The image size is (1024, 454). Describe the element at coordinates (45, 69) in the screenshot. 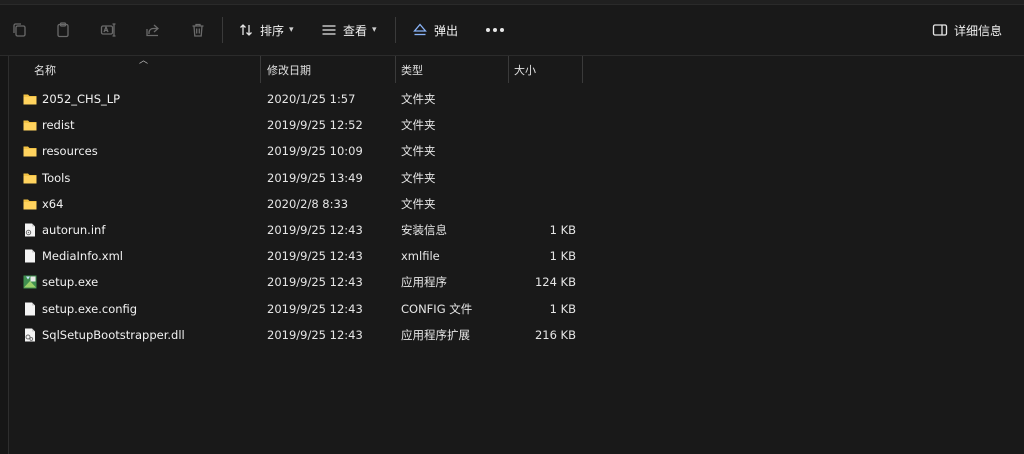

I see `column-header-name: 名称` at that location.